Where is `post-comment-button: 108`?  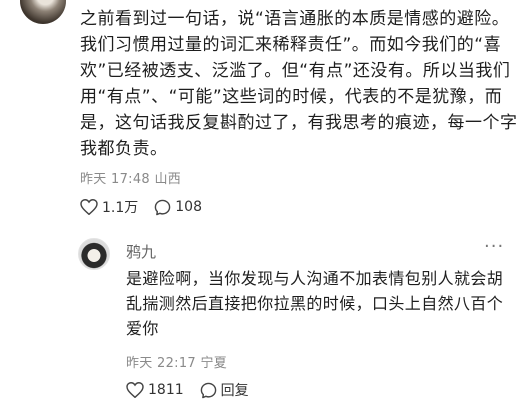 post-comment-button: 108 is located at coordinates (178, 207).